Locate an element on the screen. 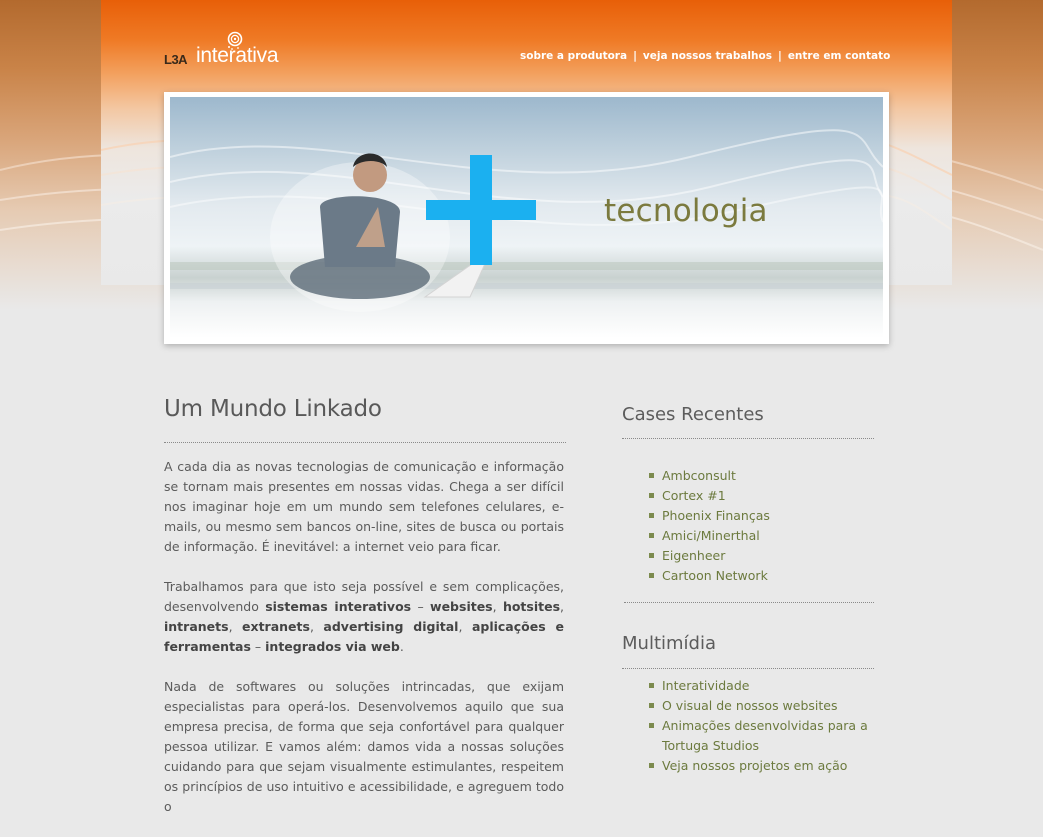 The width and height of the screenshot is (1043, 837). list-item: Phoenix Finanças is located at coordinates (761, 516).